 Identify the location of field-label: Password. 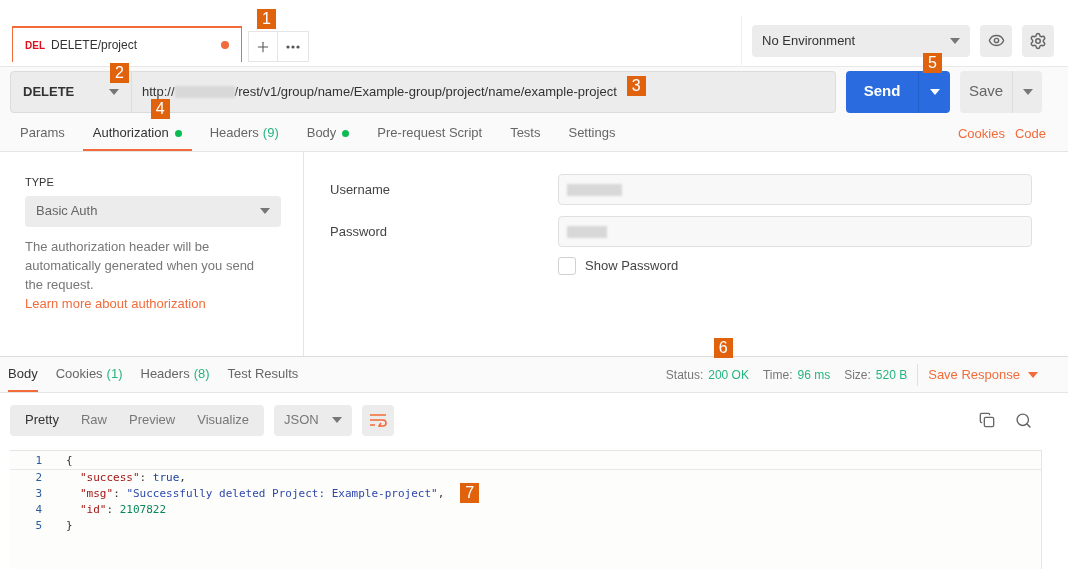
(359, 231).